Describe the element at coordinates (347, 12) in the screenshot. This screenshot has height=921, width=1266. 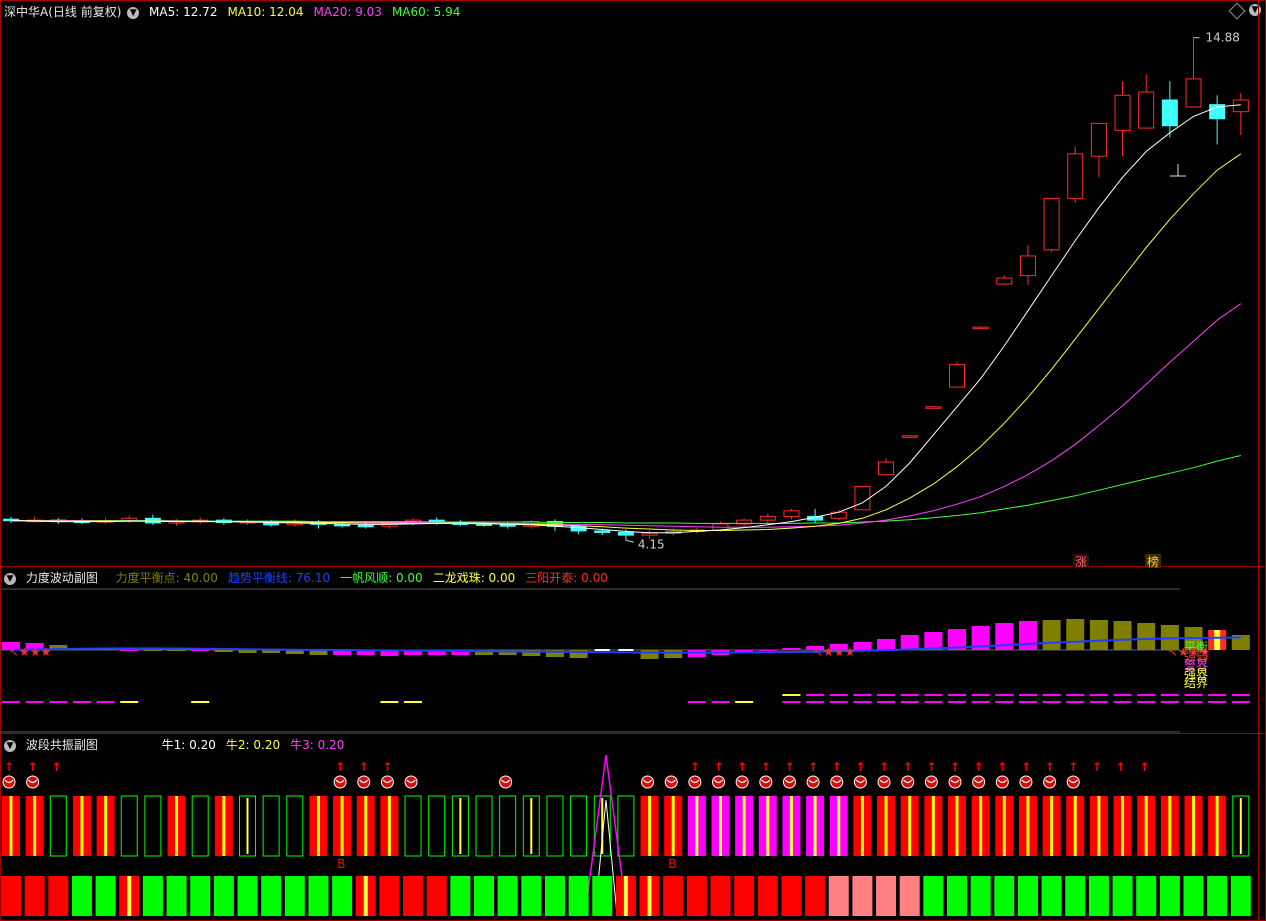
I see `legend-item: MA20: 9.03` at that location.